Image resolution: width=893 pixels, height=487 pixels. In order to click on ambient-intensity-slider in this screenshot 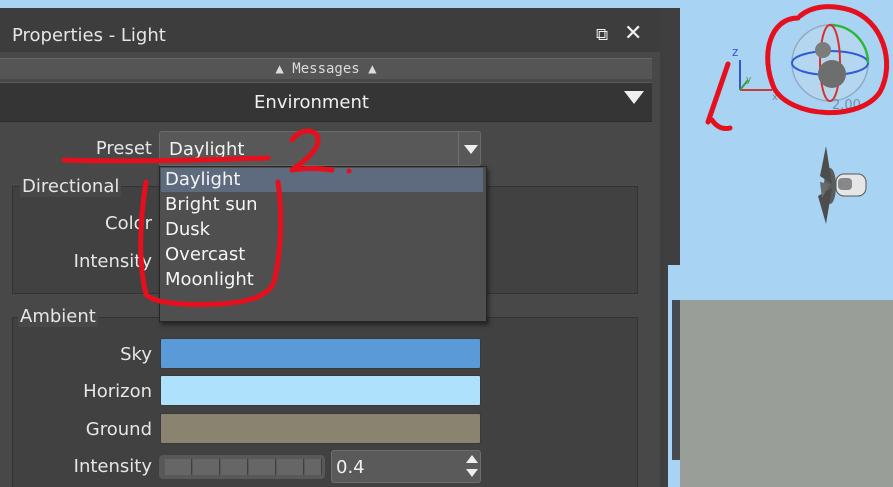, I will do `click(242, 467)`.